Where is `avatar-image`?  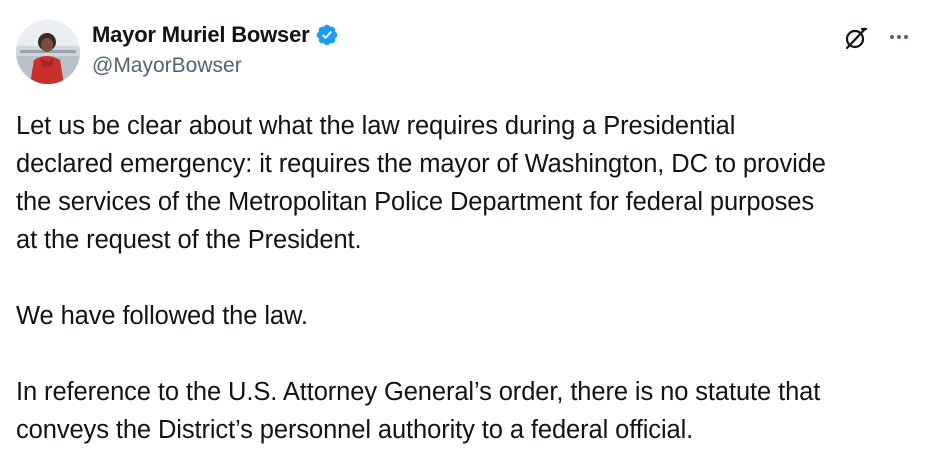
avatar-image is located at coordinates (48, 52).